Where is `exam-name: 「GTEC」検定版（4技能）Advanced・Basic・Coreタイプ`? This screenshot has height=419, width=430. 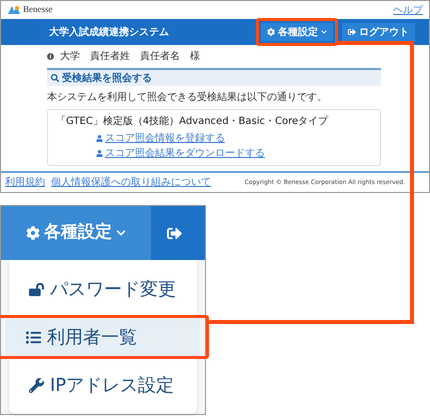
exam-name: 「GTEC」検定版（4技能）Advanced・Basic・Coreタイプ is located at coordinates (193, 121).